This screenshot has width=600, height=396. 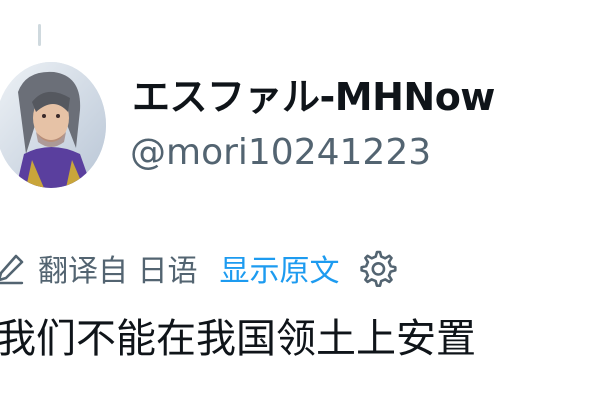 What do you see at coordinates (280, 152) in the screenshot?
I see `user-handle: @mori10241223` at bounding box center [280, 152].